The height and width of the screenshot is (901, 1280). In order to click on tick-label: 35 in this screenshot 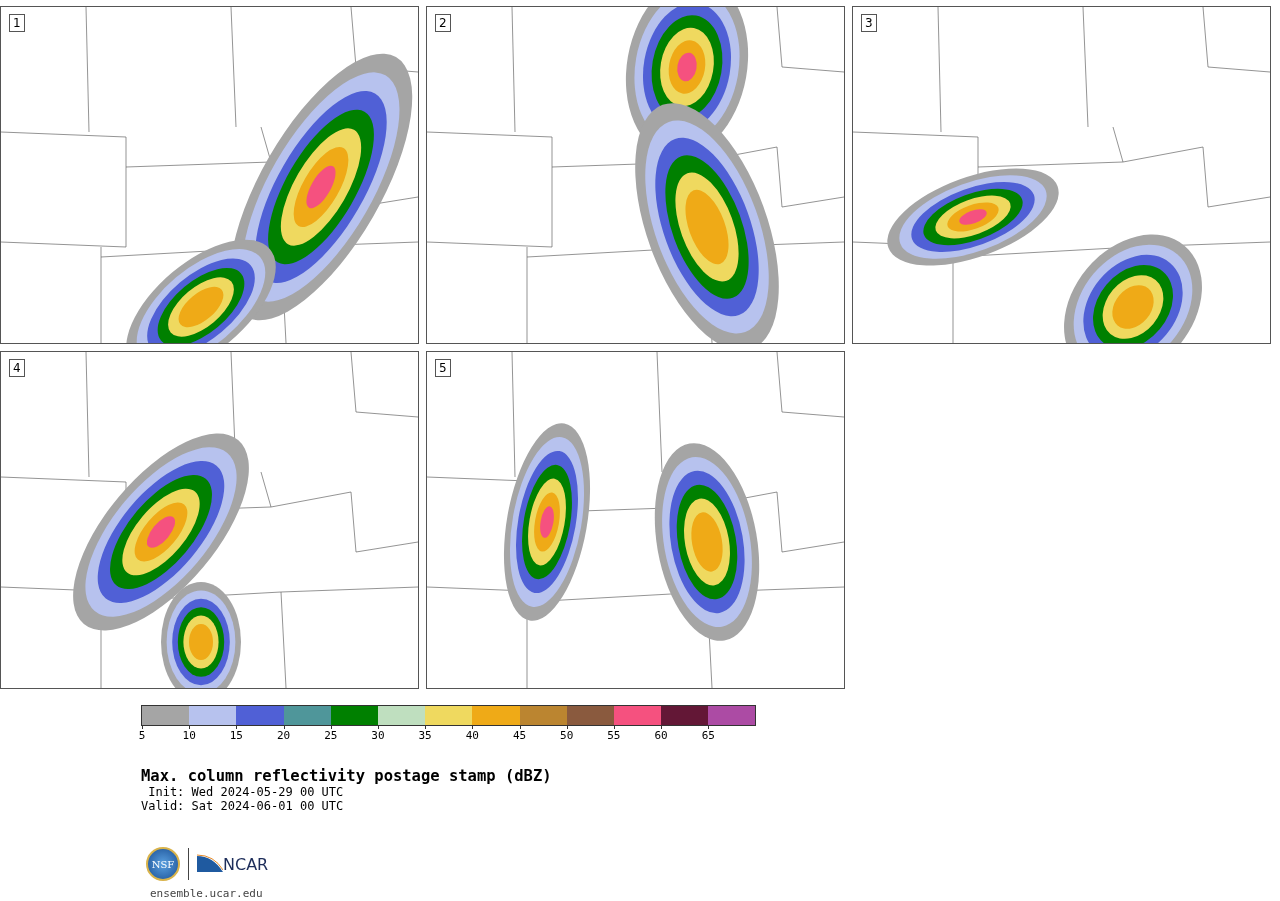, I will do `click(425, 735)`.